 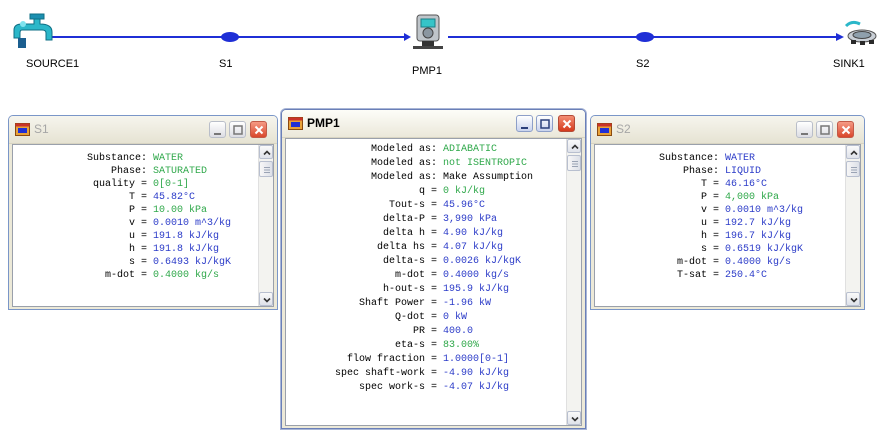 I want to click on property-row: Substance: WATER, so click(x=727, y=158).